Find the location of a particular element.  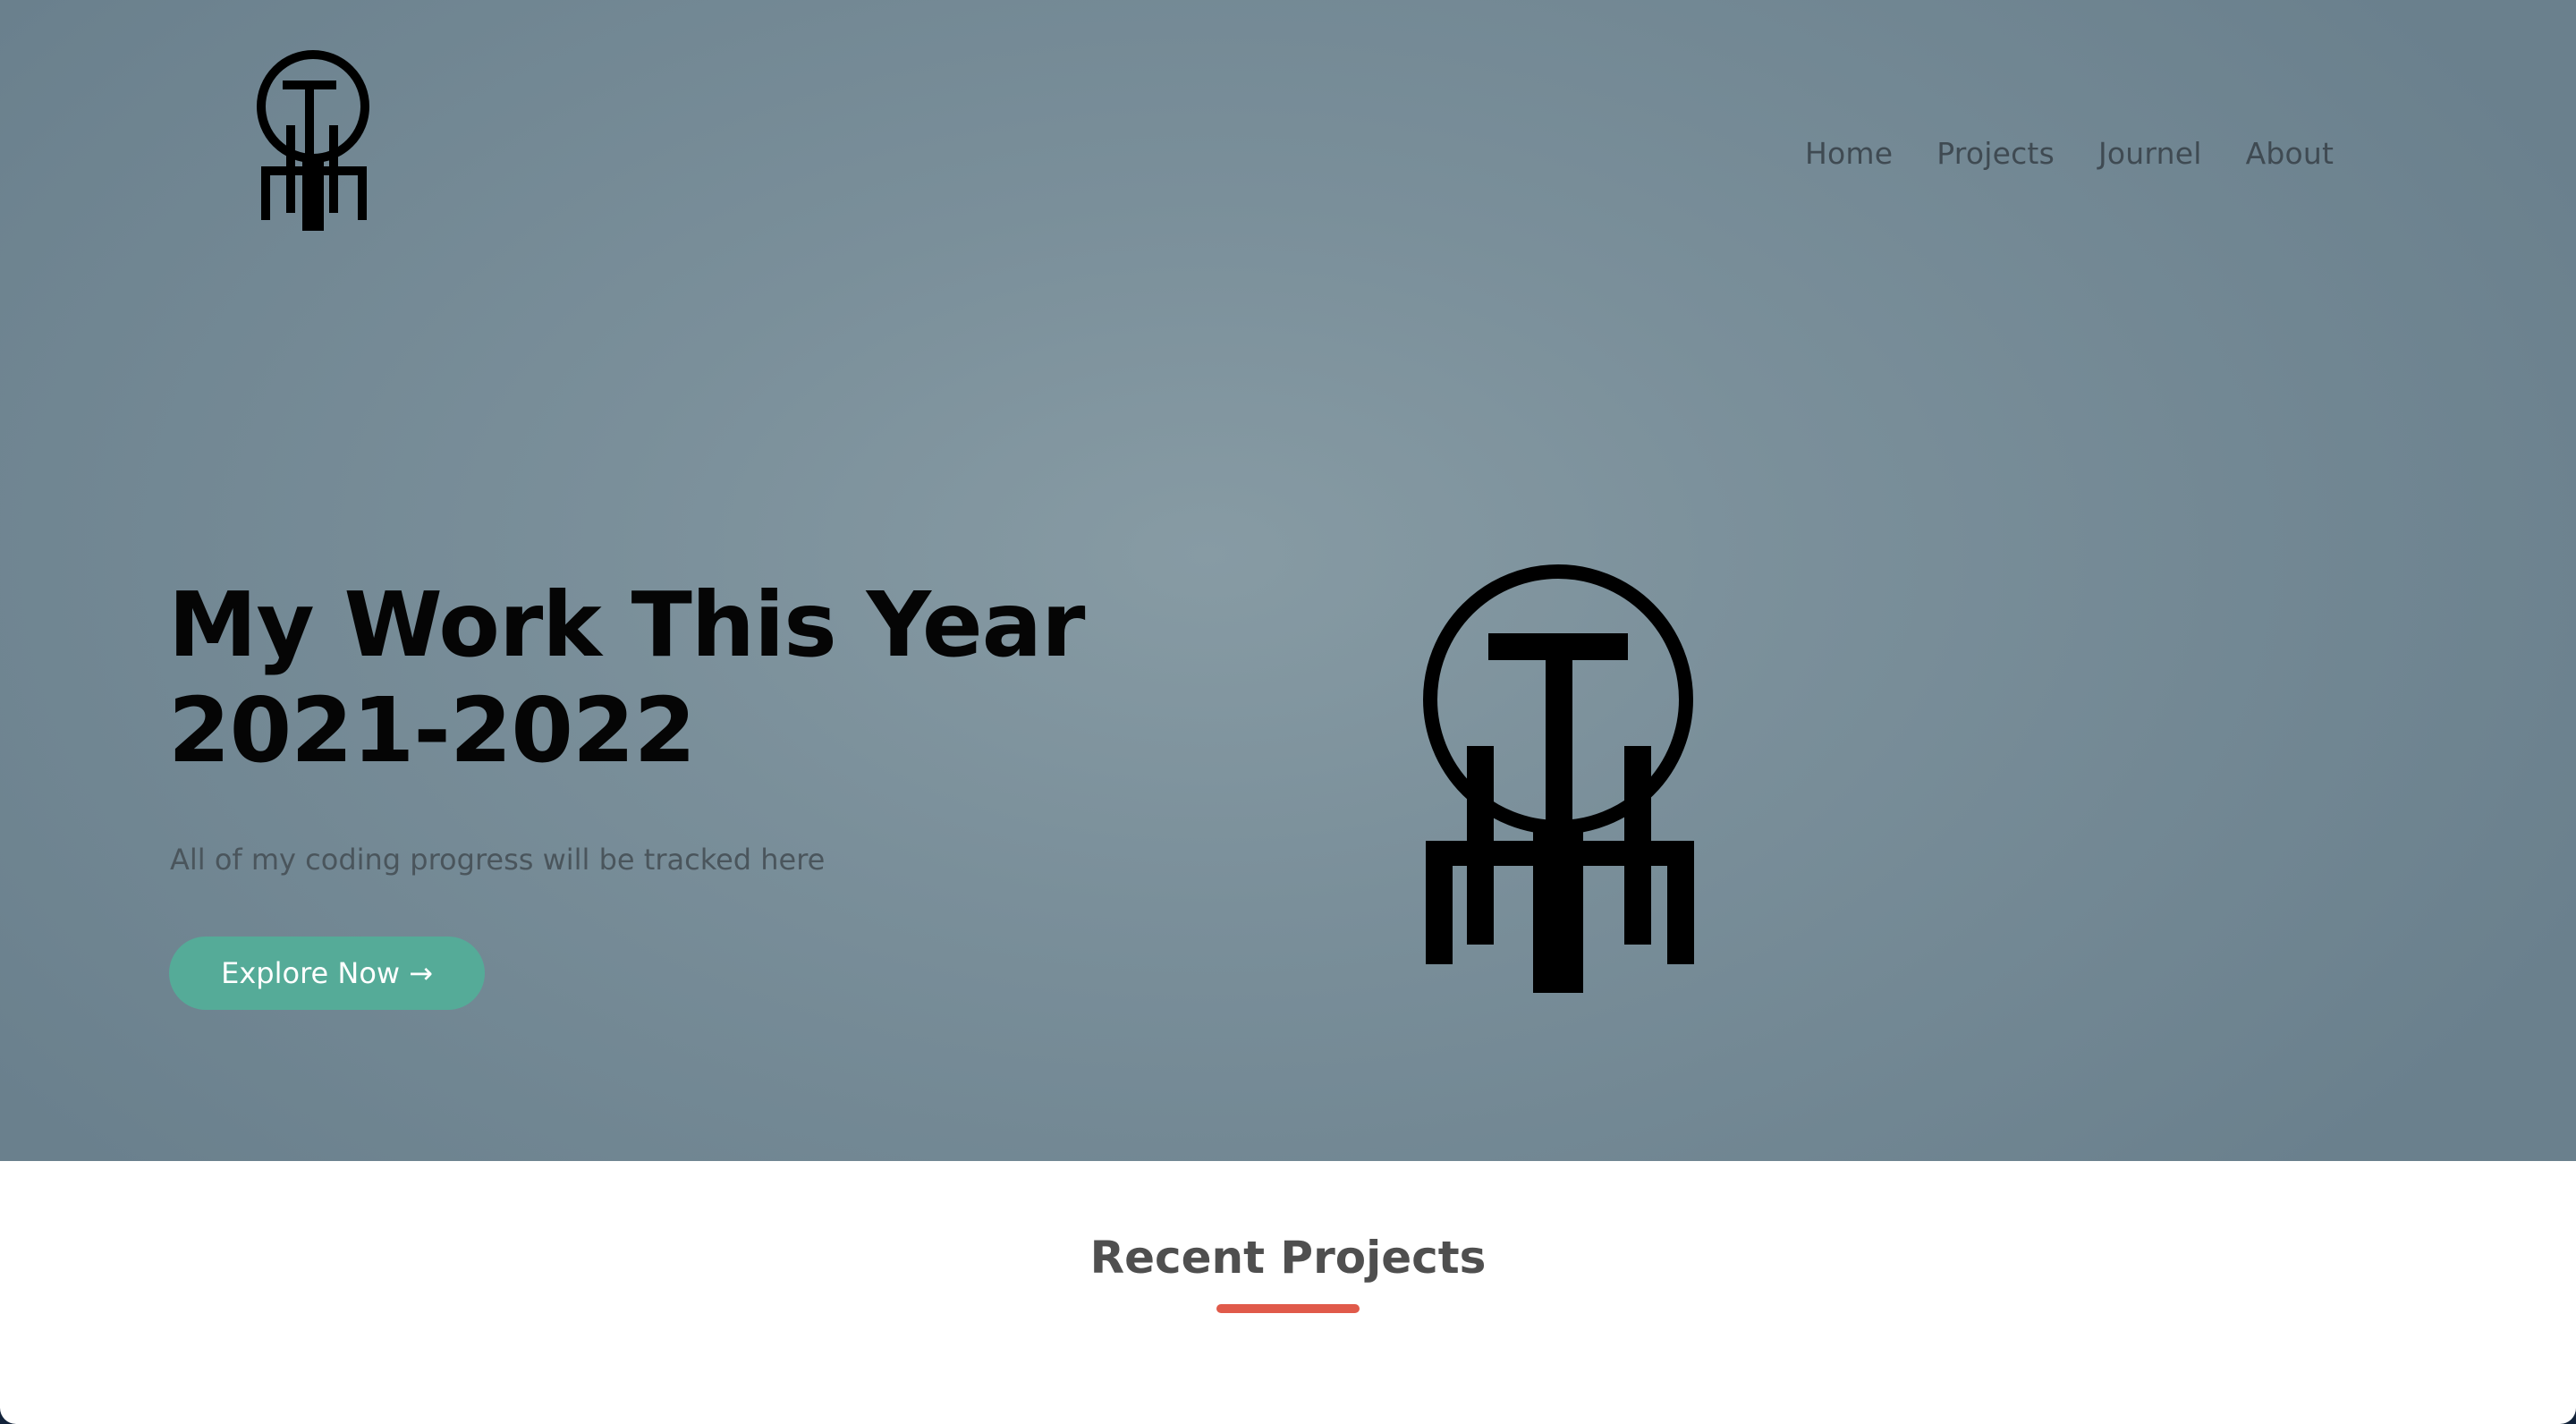

site-logo is located at coordinates (317, 142).